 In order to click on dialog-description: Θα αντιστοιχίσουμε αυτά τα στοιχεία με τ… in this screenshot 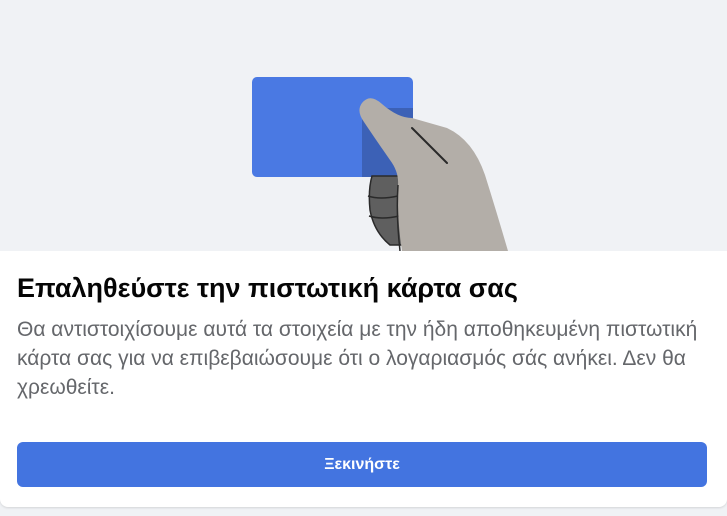, I will do `click(357, 358)`.